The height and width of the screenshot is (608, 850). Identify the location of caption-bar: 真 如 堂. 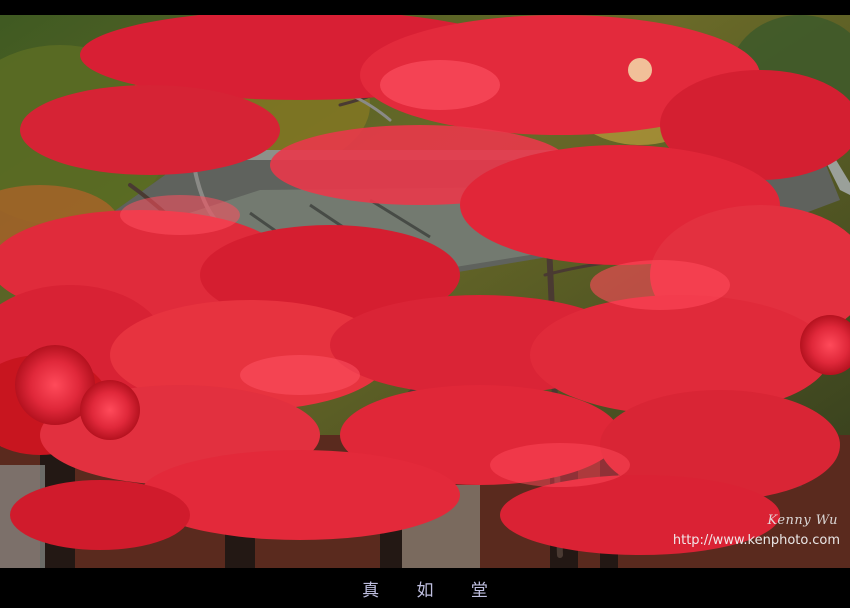
(425, 588).